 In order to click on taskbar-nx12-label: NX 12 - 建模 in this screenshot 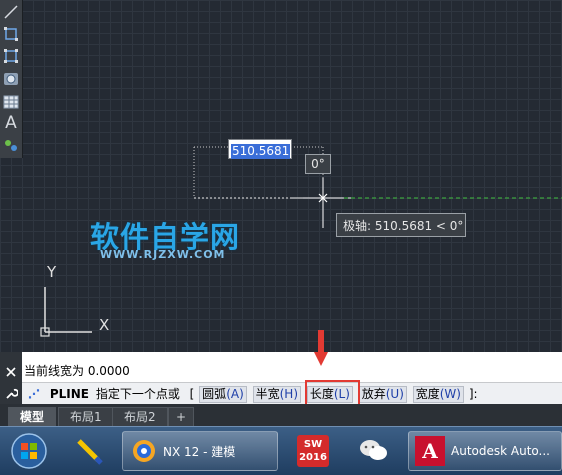, I will do `click(199, 451)`.